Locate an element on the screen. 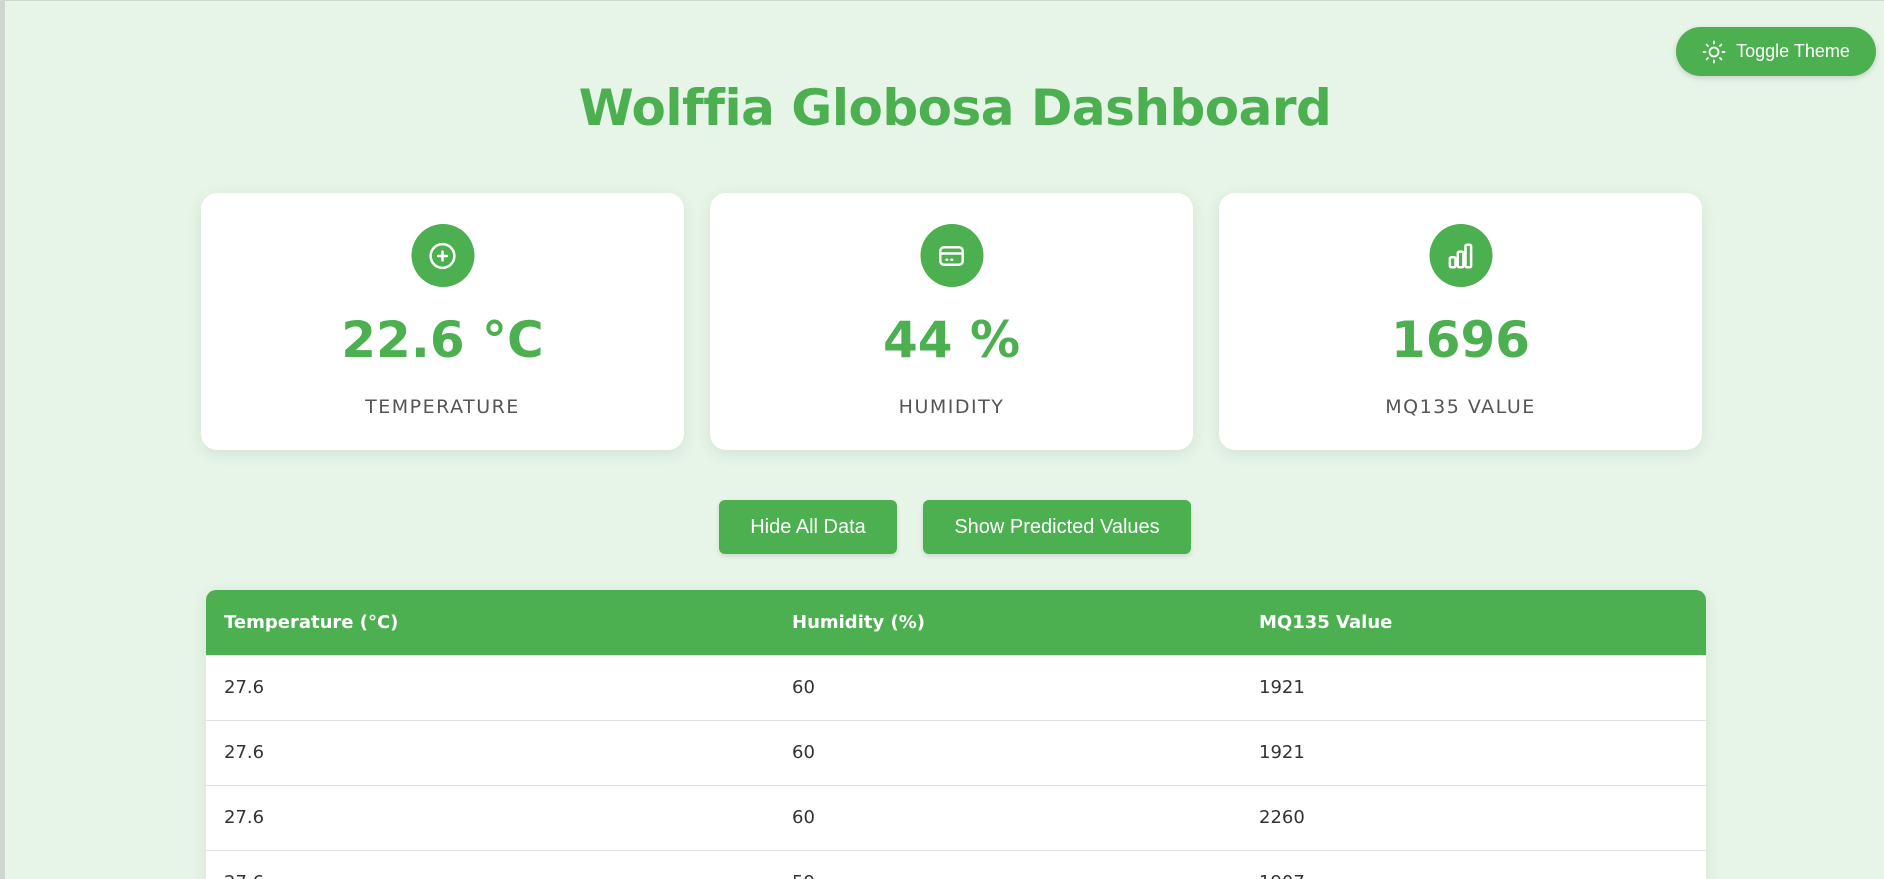 Image resolution: width=1884 pixels, height=879 pixels. cell-mq135: 1907 is located at coordinates (1473, 864).